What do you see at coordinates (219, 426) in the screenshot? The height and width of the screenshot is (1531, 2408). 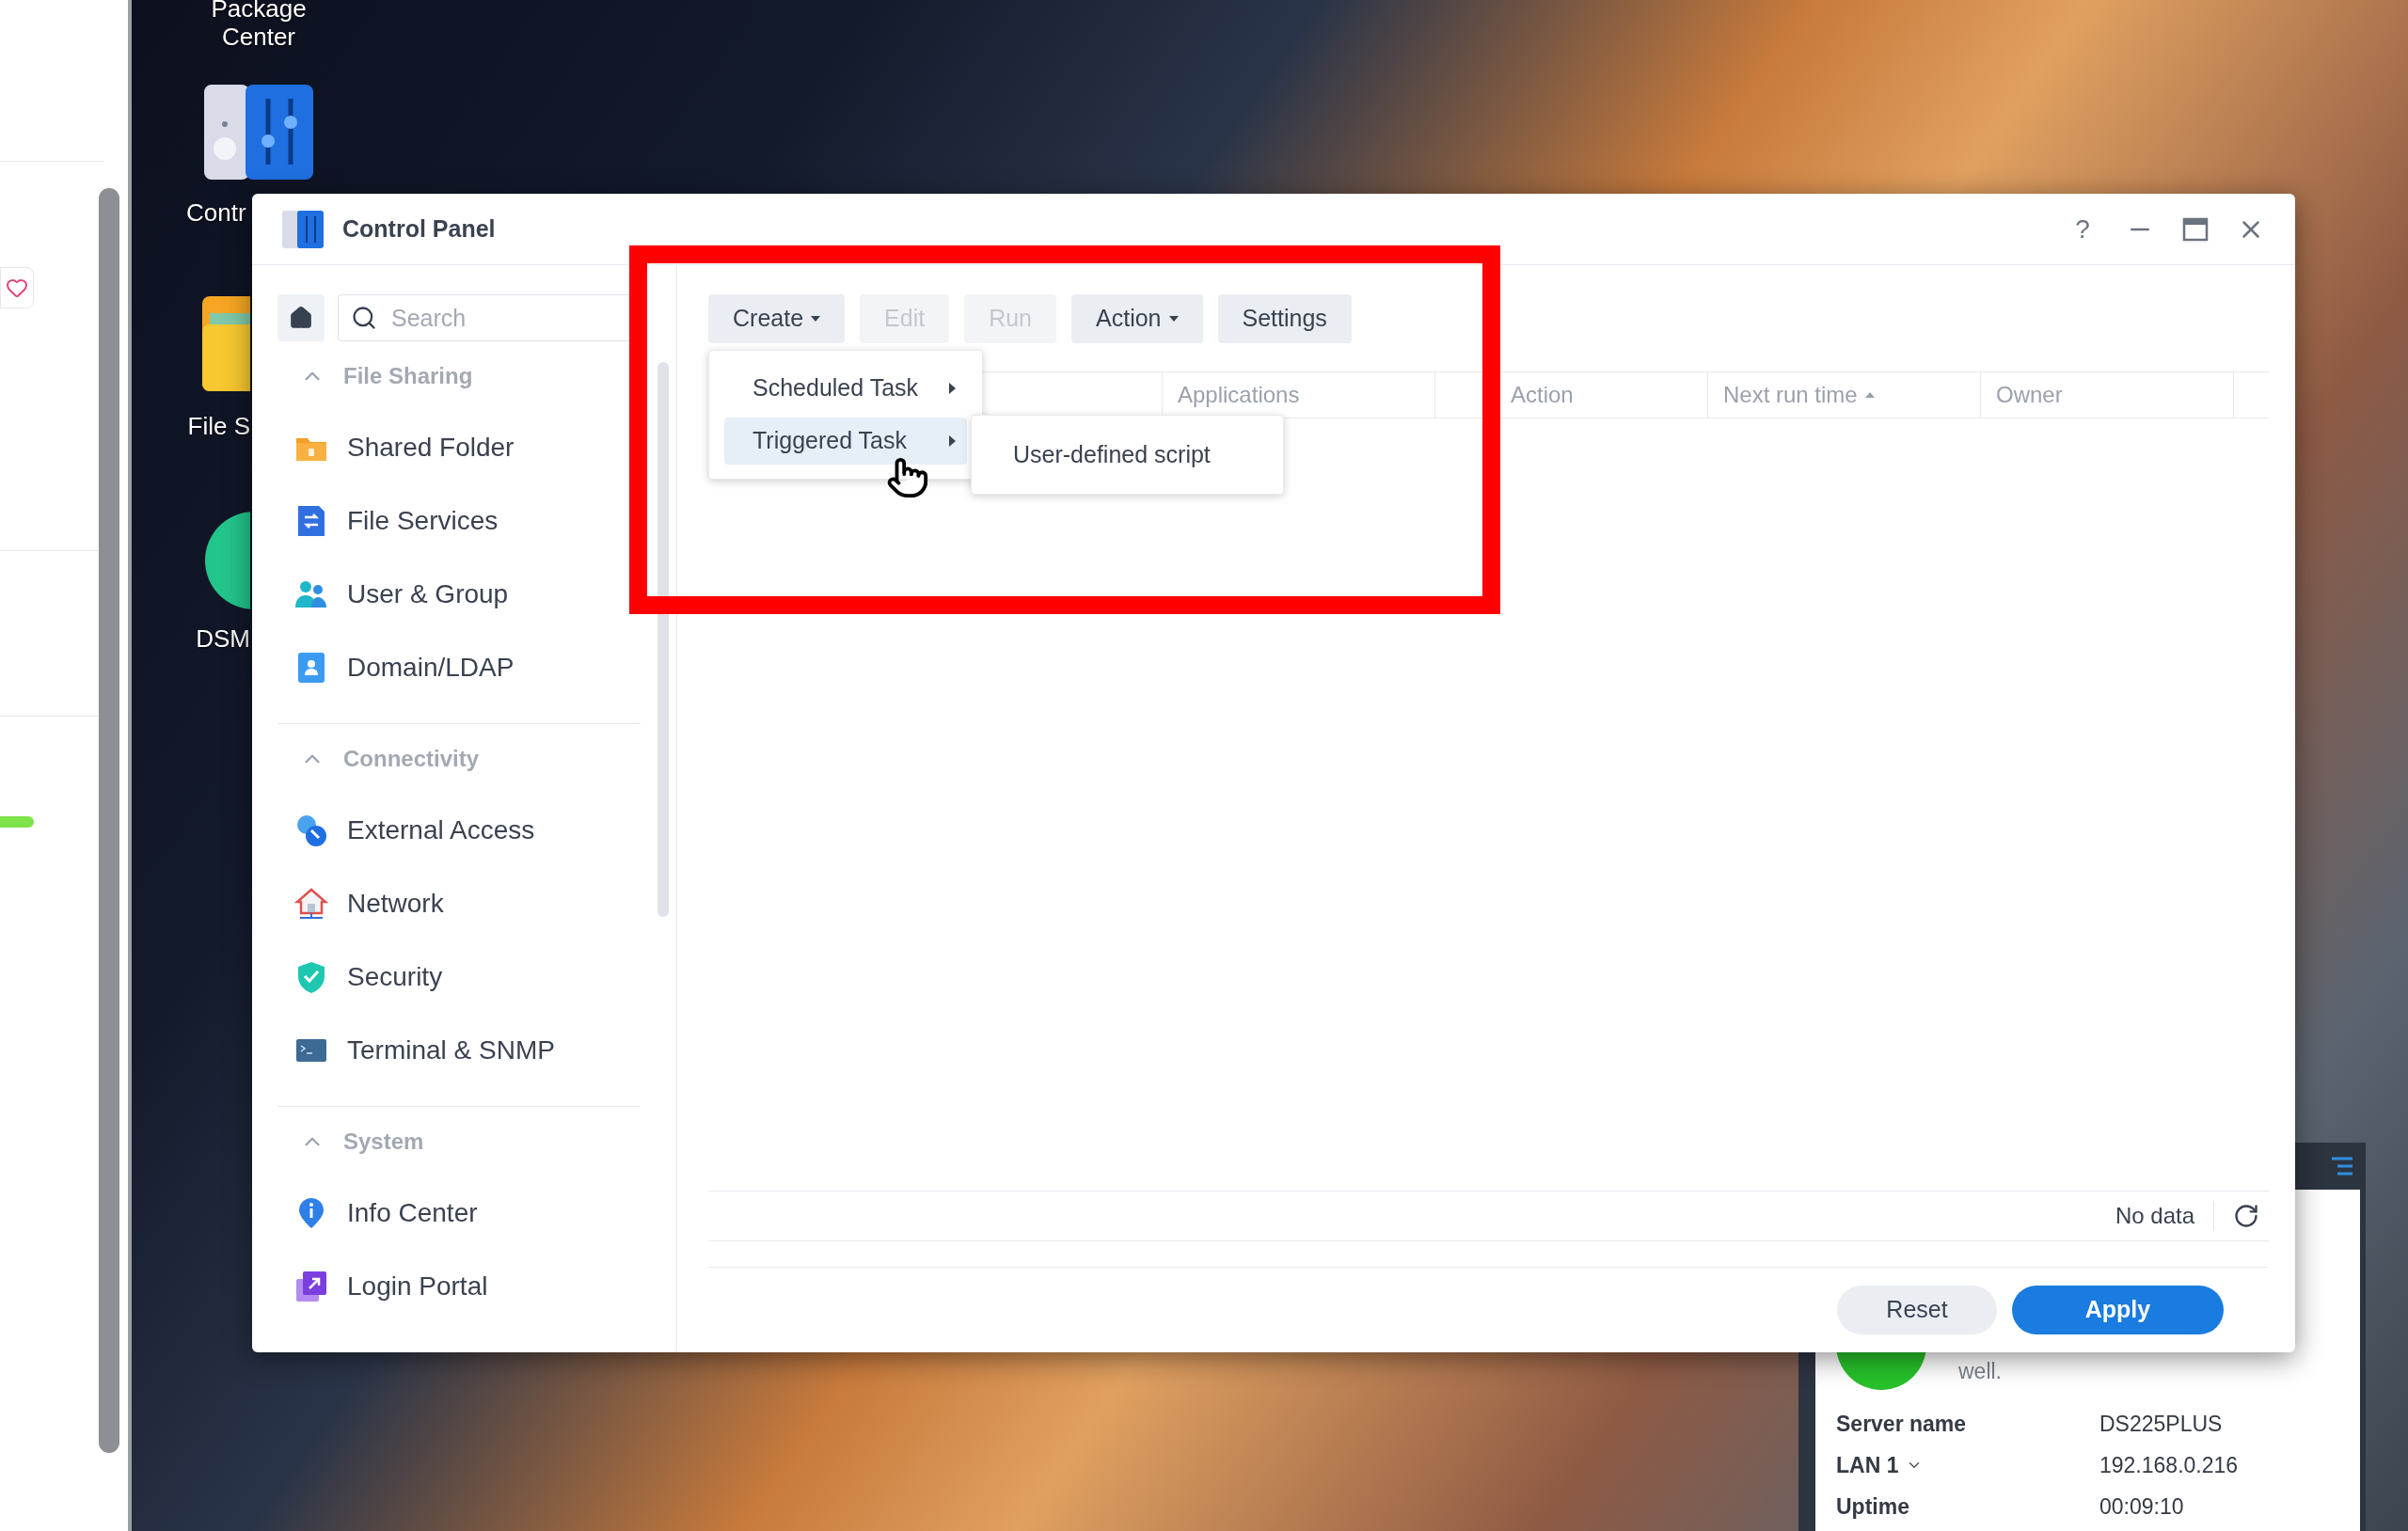 I see `desktop-icon-label: File S` at bounding box center [219, 426].